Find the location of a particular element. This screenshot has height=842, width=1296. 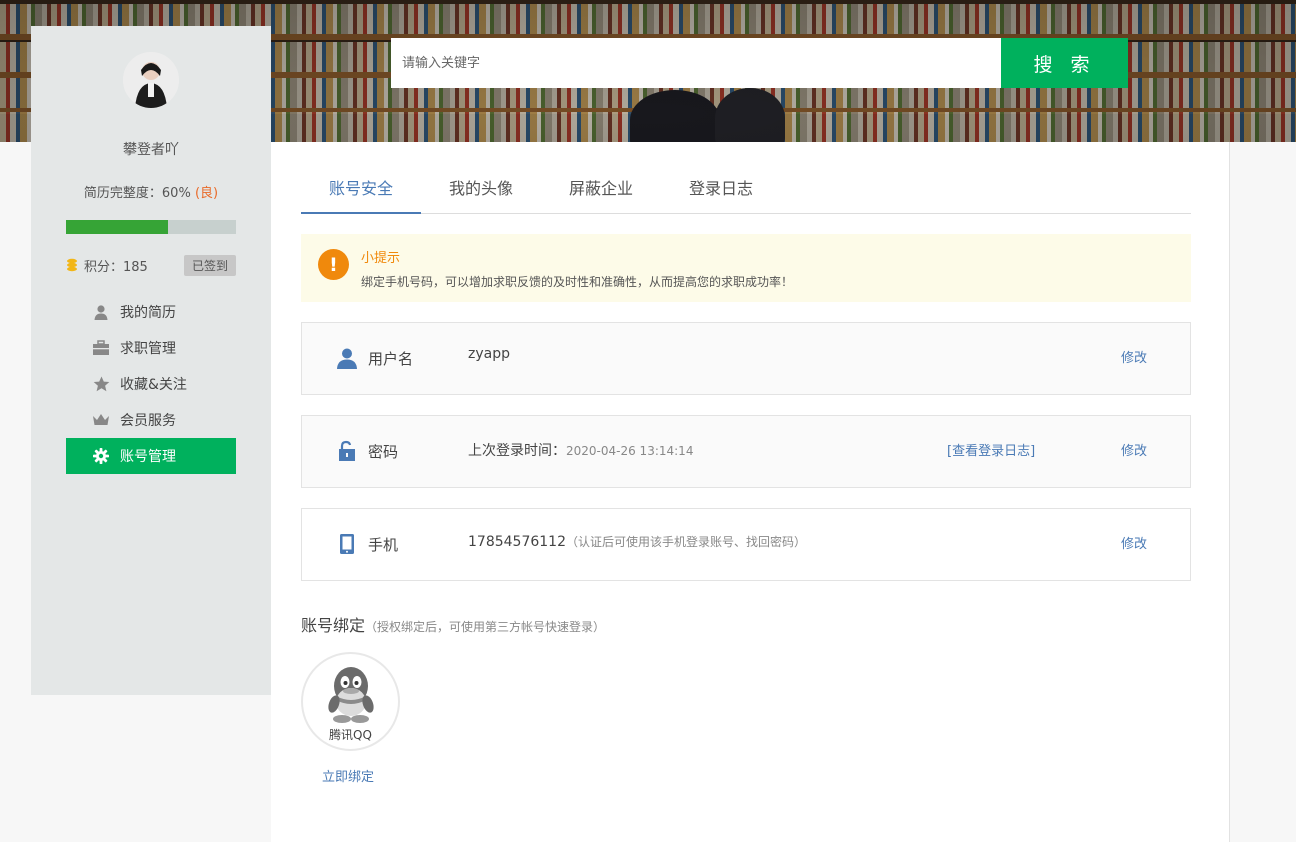

avatar is located at coordinates (151, 80).